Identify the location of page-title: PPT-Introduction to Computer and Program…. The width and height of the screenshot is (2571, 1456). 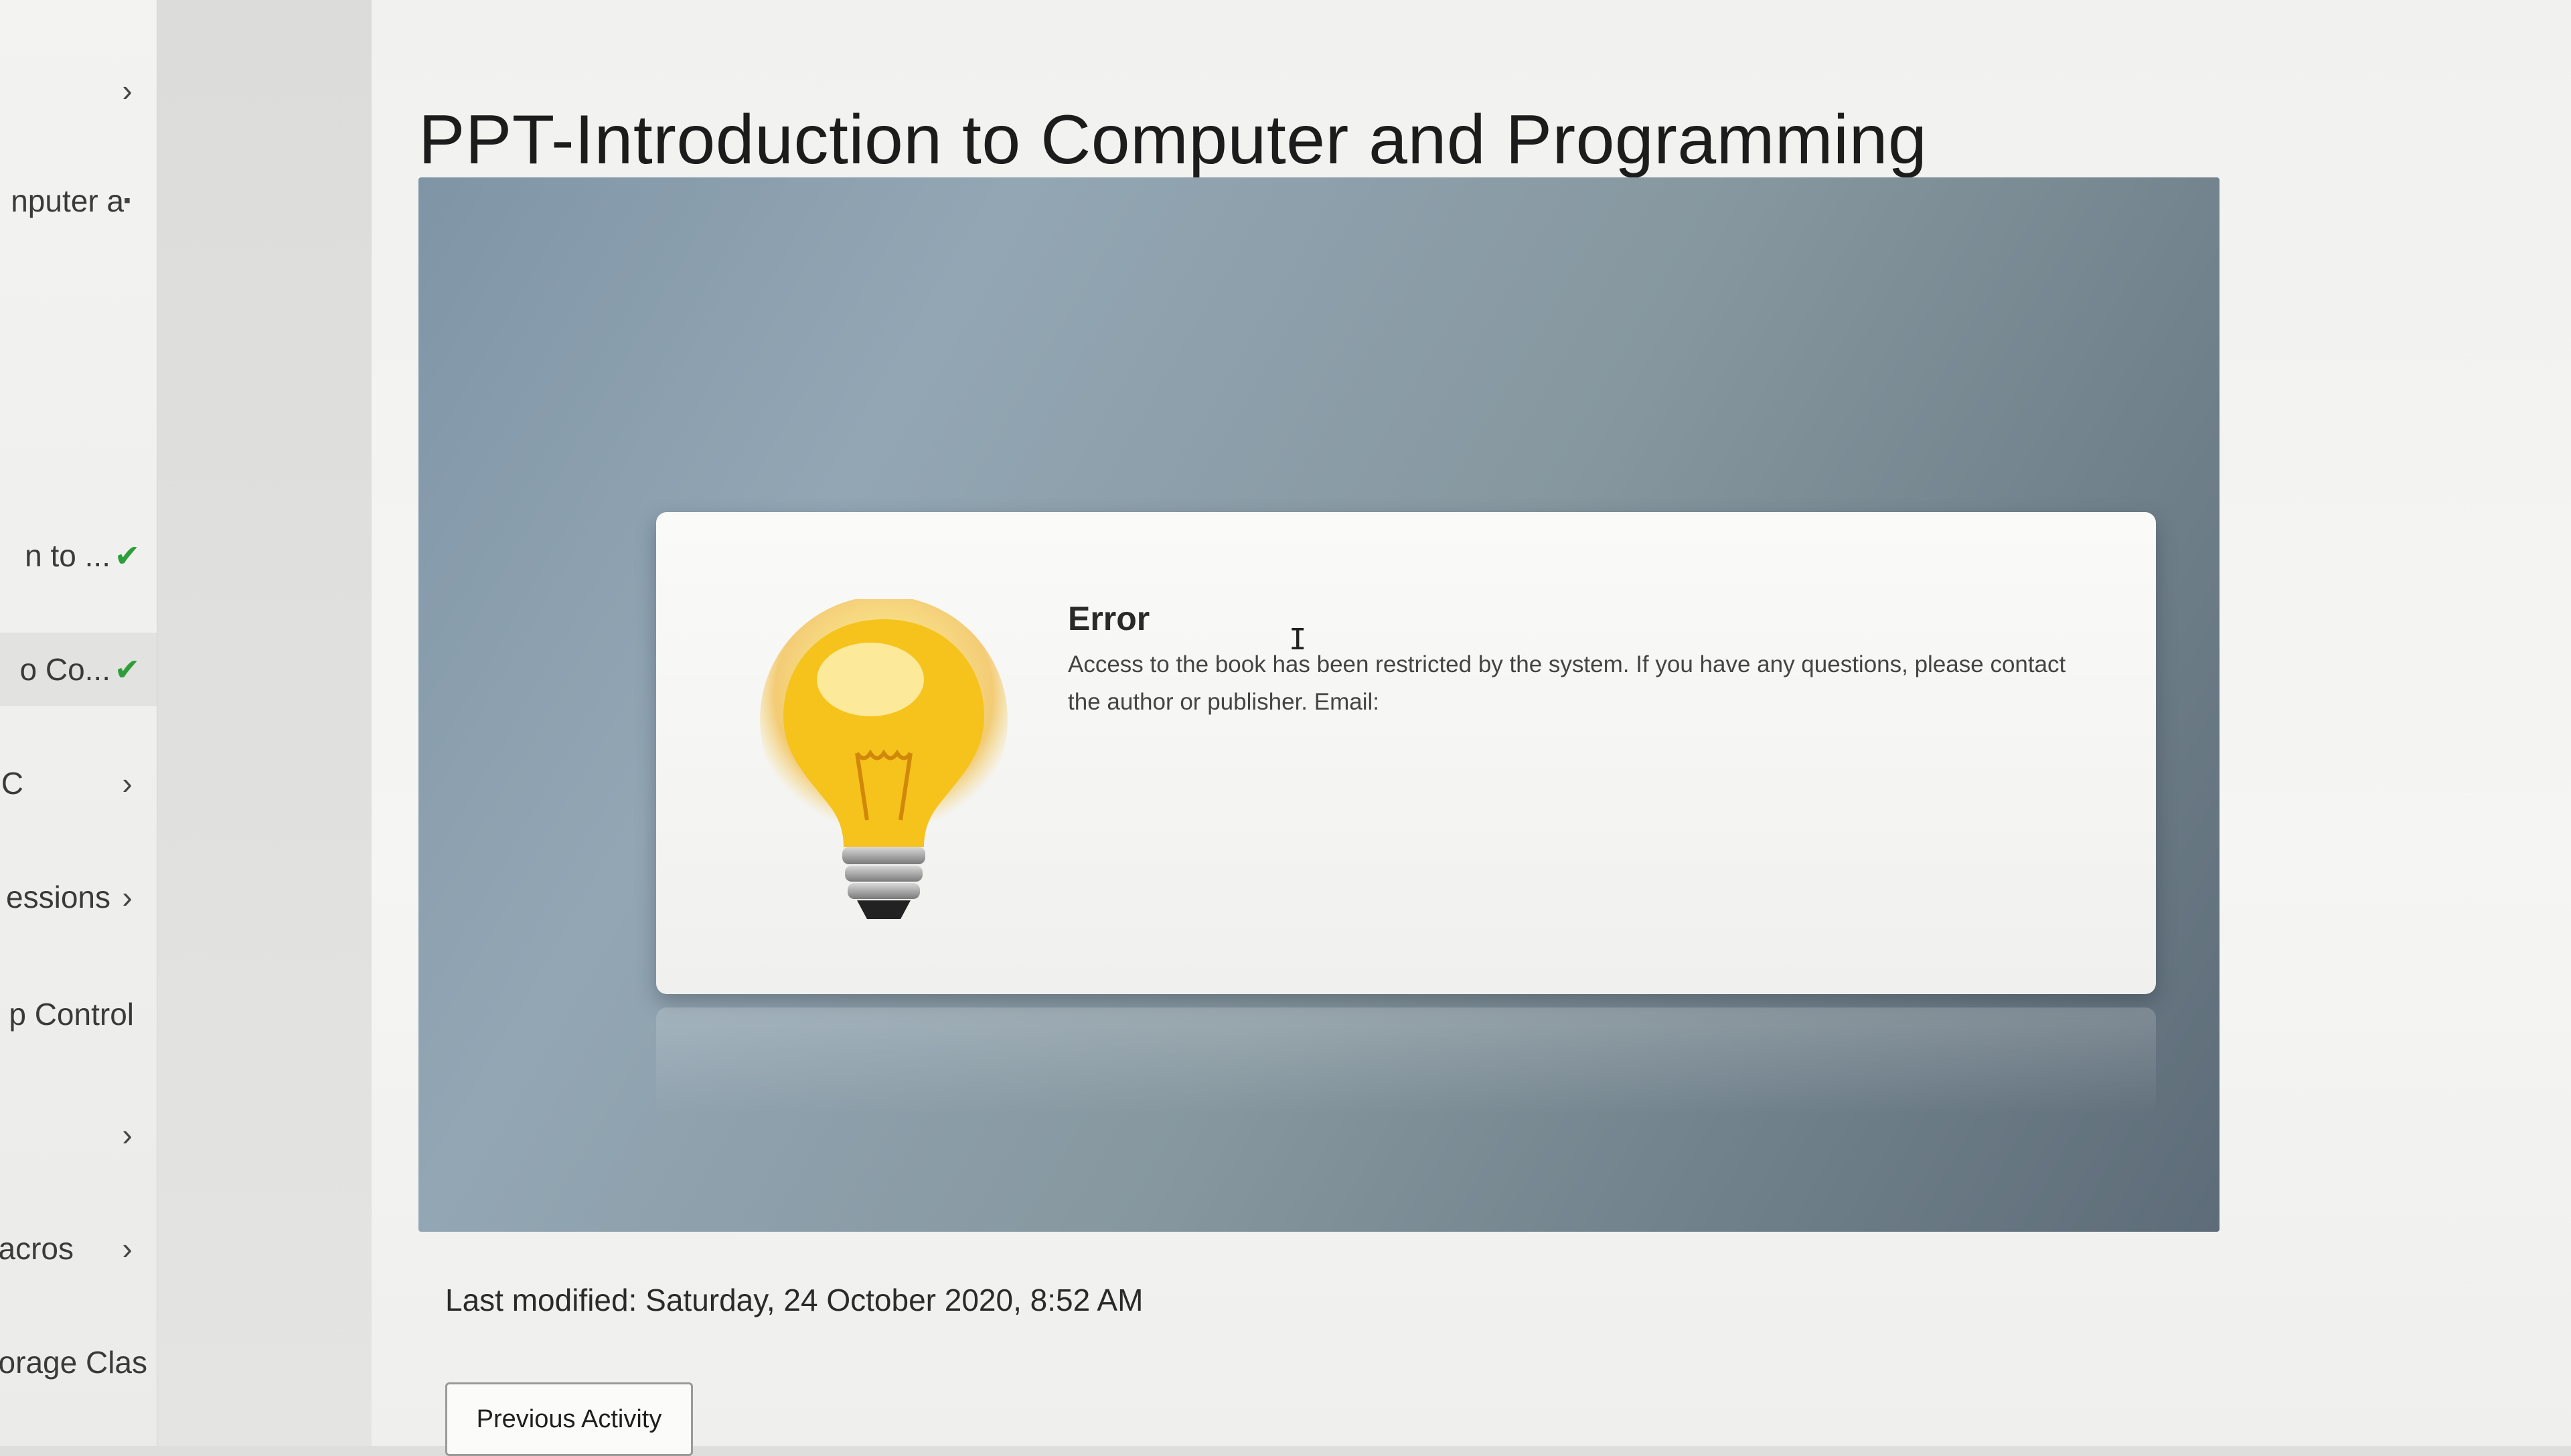
(1173, 139).